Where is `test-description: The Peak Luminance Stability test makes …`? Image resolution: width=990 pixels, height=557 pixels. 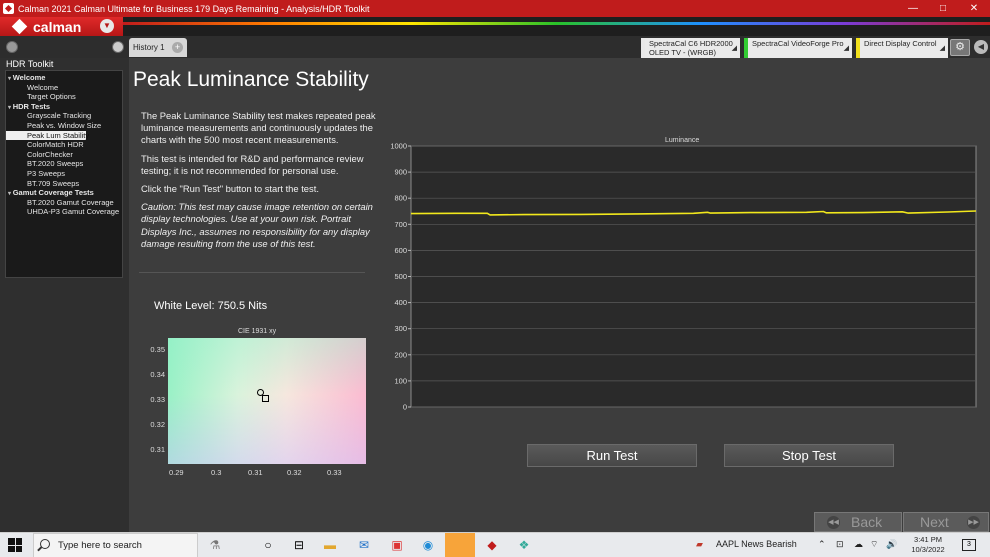
test-description: The Peak Luminance Stability test makes … is located at coordinates (260, 183).